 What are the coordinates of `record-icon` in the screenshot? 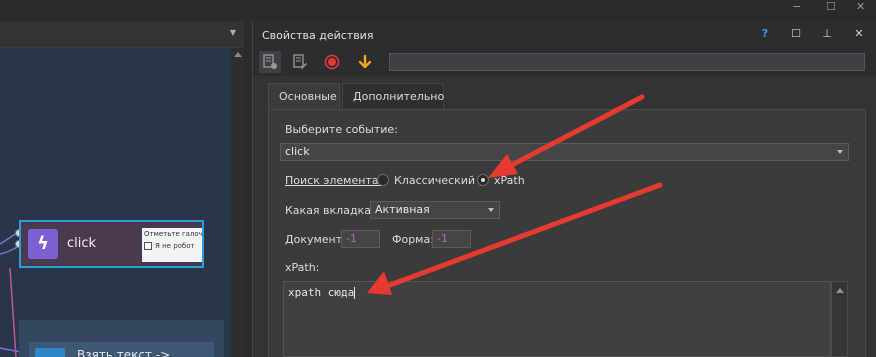 It's located at (332, 62).